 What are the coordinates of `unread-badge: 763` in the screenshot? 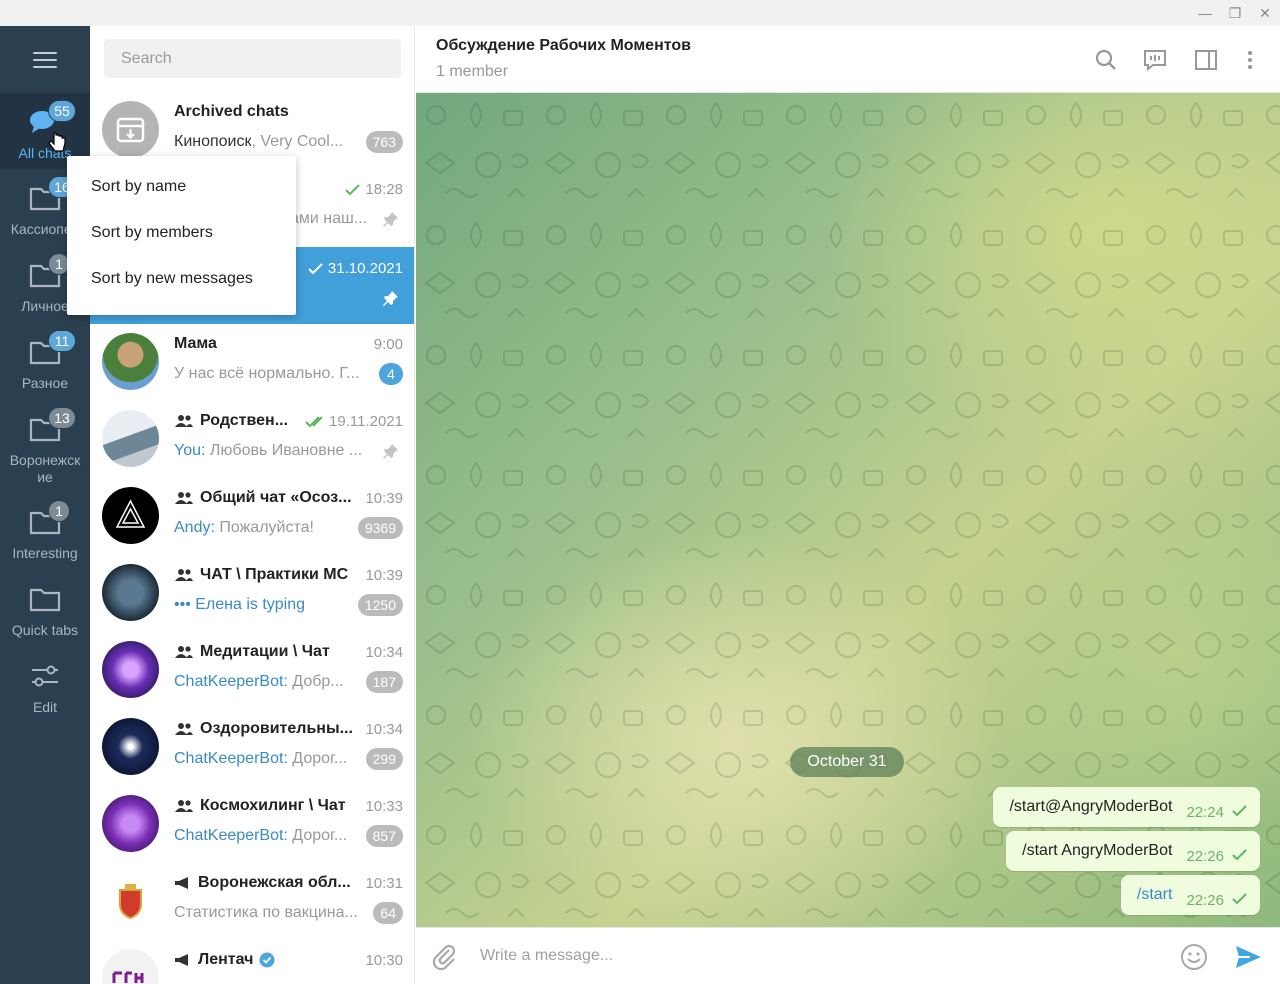 It's located at (384, 142).